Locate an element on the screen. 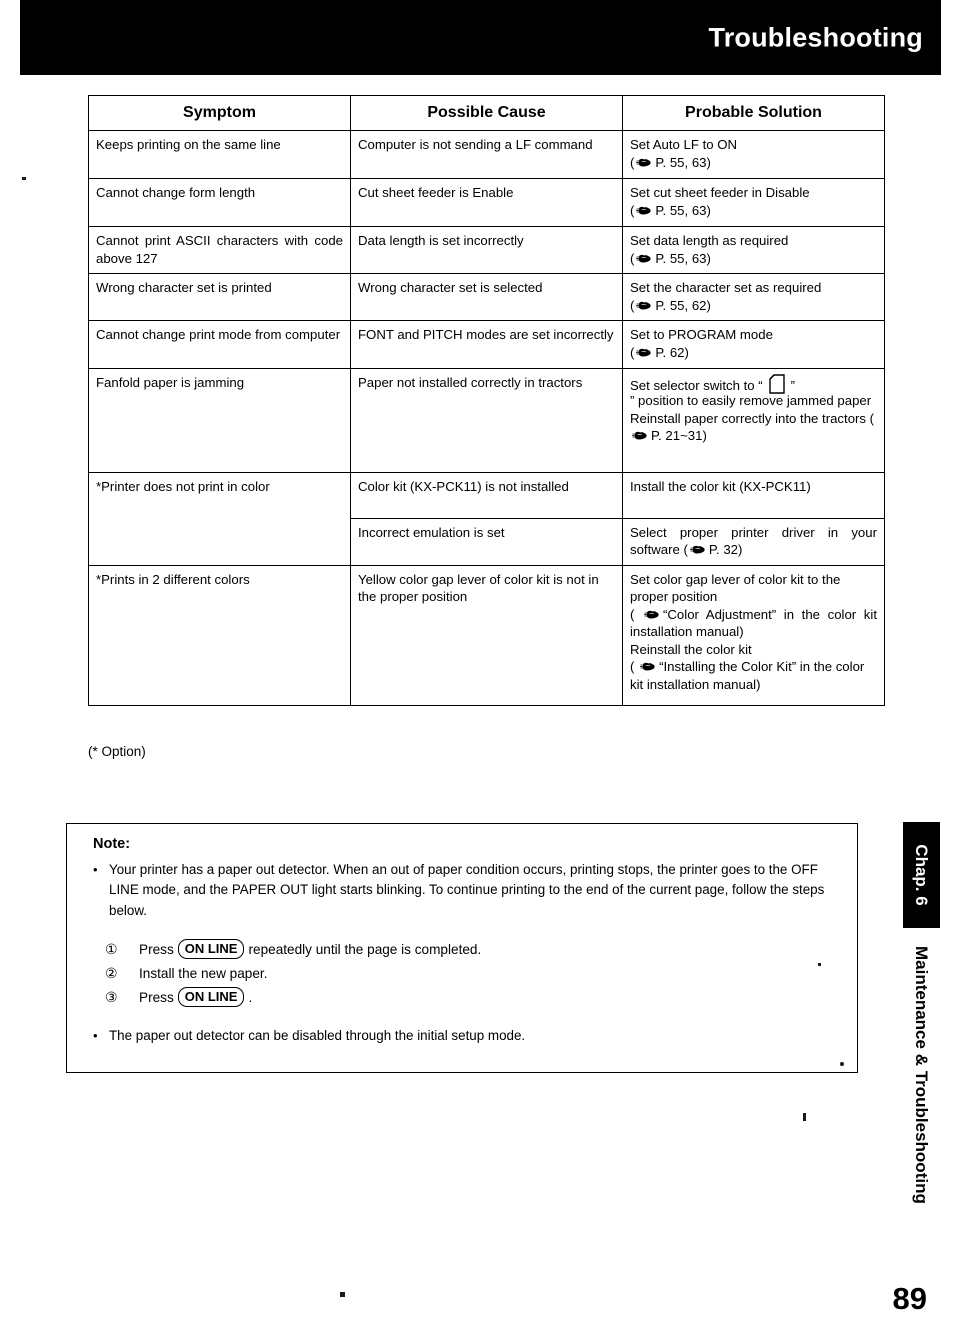 The image size is (954, 1329). chapter-name-vertical: Maintenance & Troubleshooting is located at coordinates (921, 1075).